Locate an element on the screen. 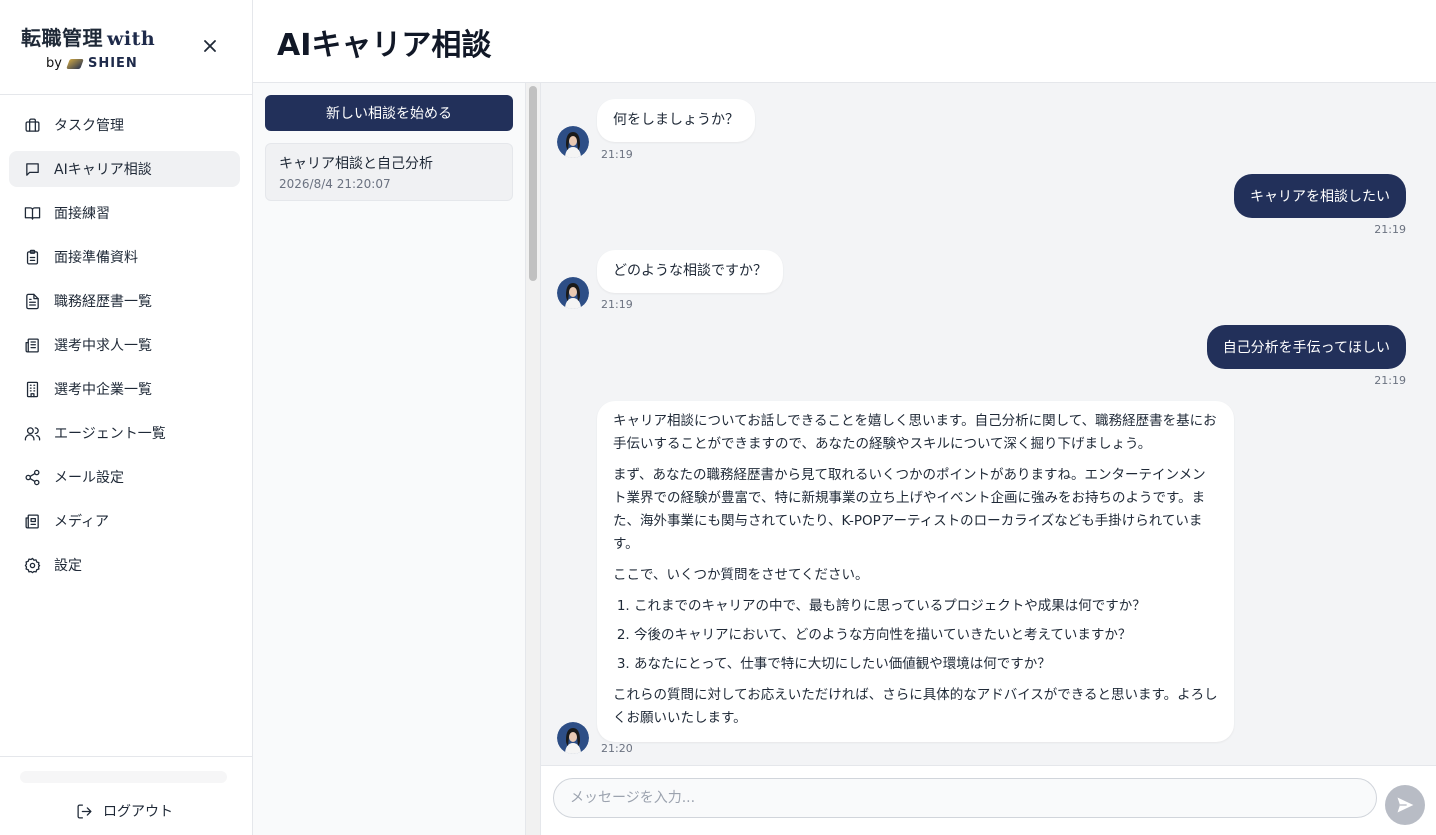 This screenshot has width=1436, height=835. sidebar-item-resumes: 職務経歴書一覧 is located at coordinates (124, 301).